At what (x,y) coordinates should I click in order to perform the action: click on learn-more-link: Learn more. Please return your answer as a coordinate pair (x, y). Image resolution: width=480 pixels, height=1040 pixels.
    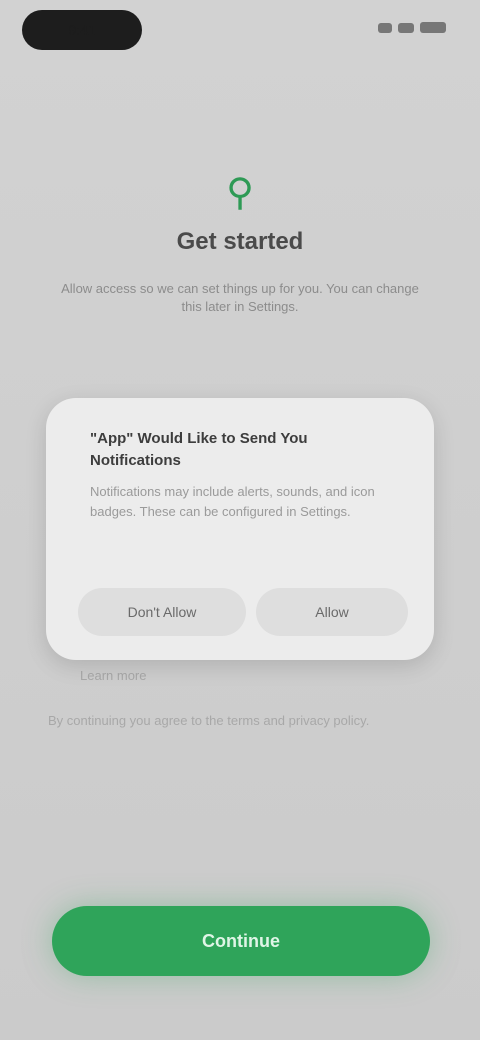
    Looking at the image, I should click on (155, 675).